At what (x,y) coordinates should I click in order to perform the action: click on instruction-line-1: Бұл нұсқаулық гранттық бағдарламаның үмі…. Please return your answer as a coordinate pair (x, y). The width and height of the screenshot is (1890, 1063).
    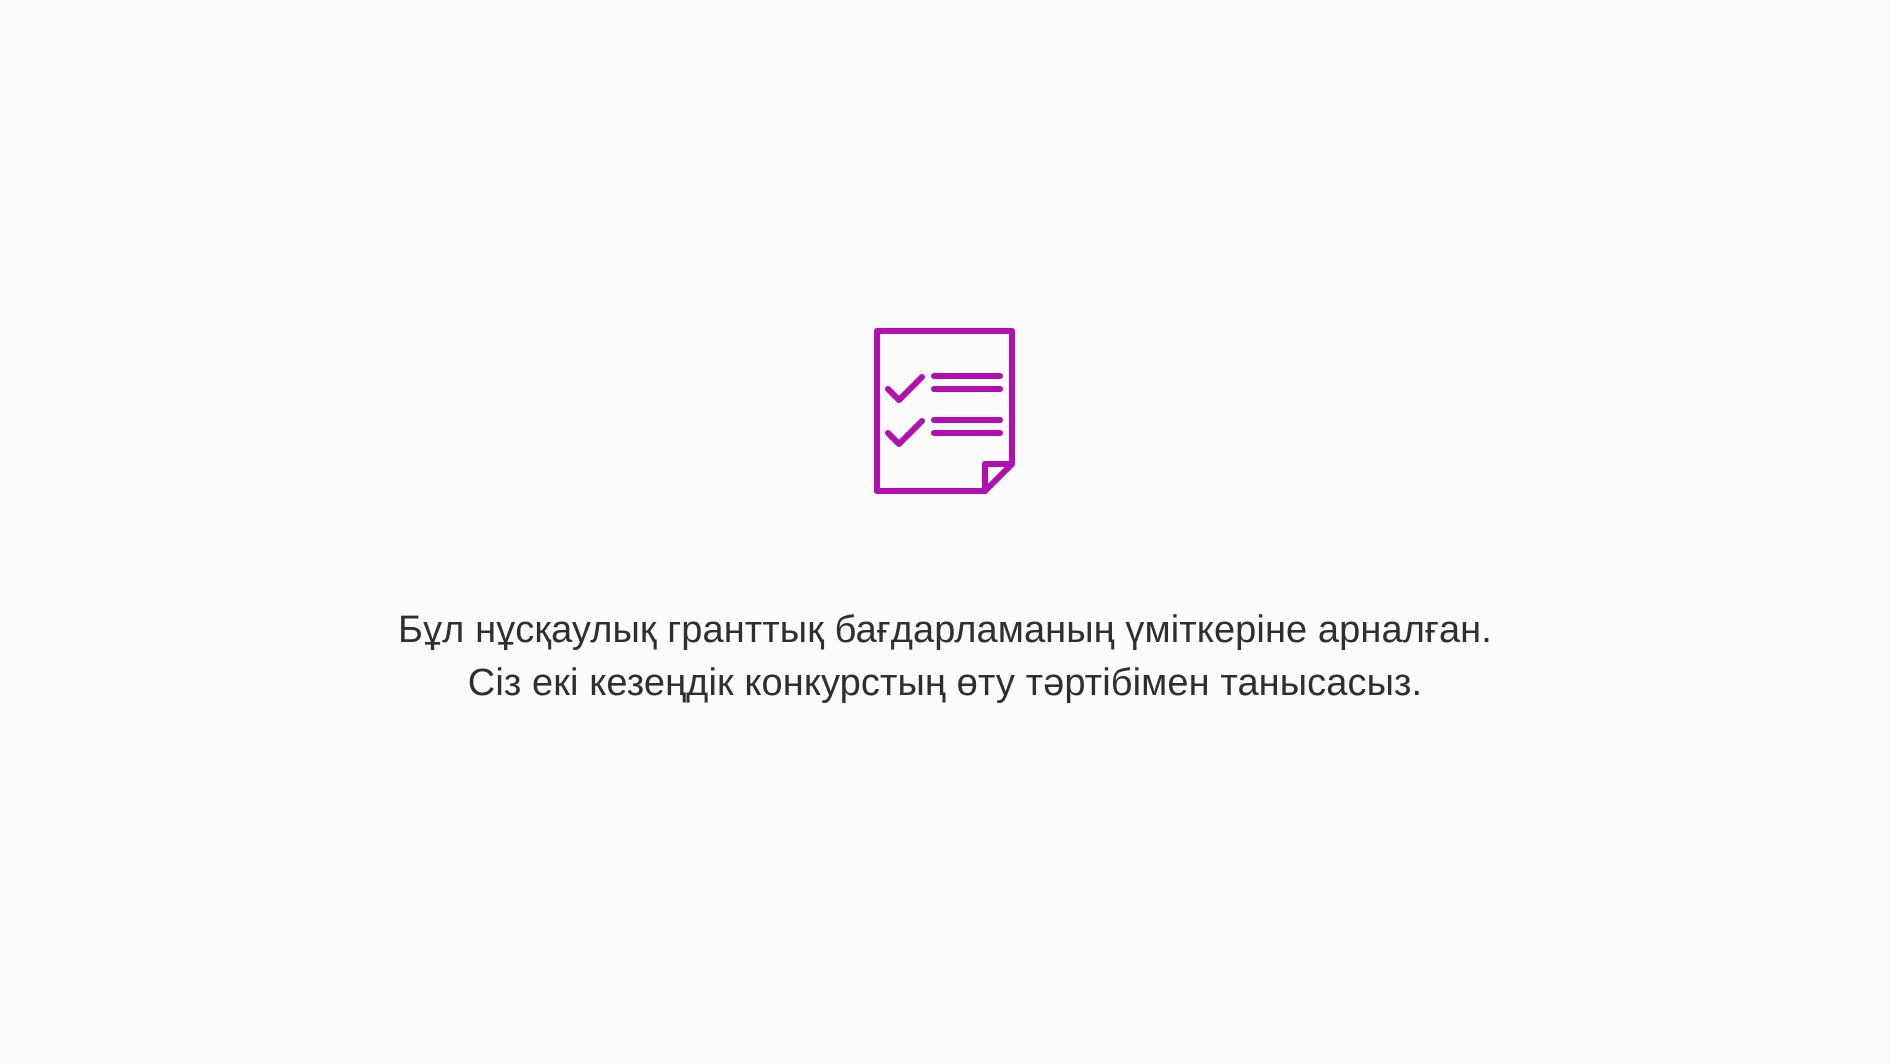
    Looking at the image, I should click on (945, 630).